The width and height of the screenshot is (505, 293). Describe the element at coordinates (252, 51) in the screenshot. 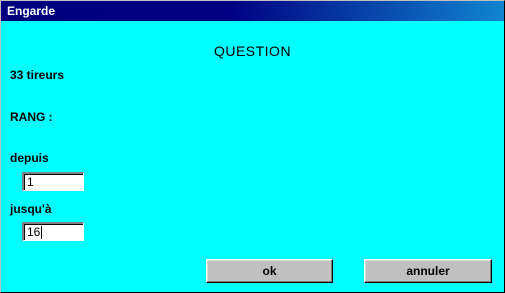

I see `dialog-heading: QUESTION` at that location.